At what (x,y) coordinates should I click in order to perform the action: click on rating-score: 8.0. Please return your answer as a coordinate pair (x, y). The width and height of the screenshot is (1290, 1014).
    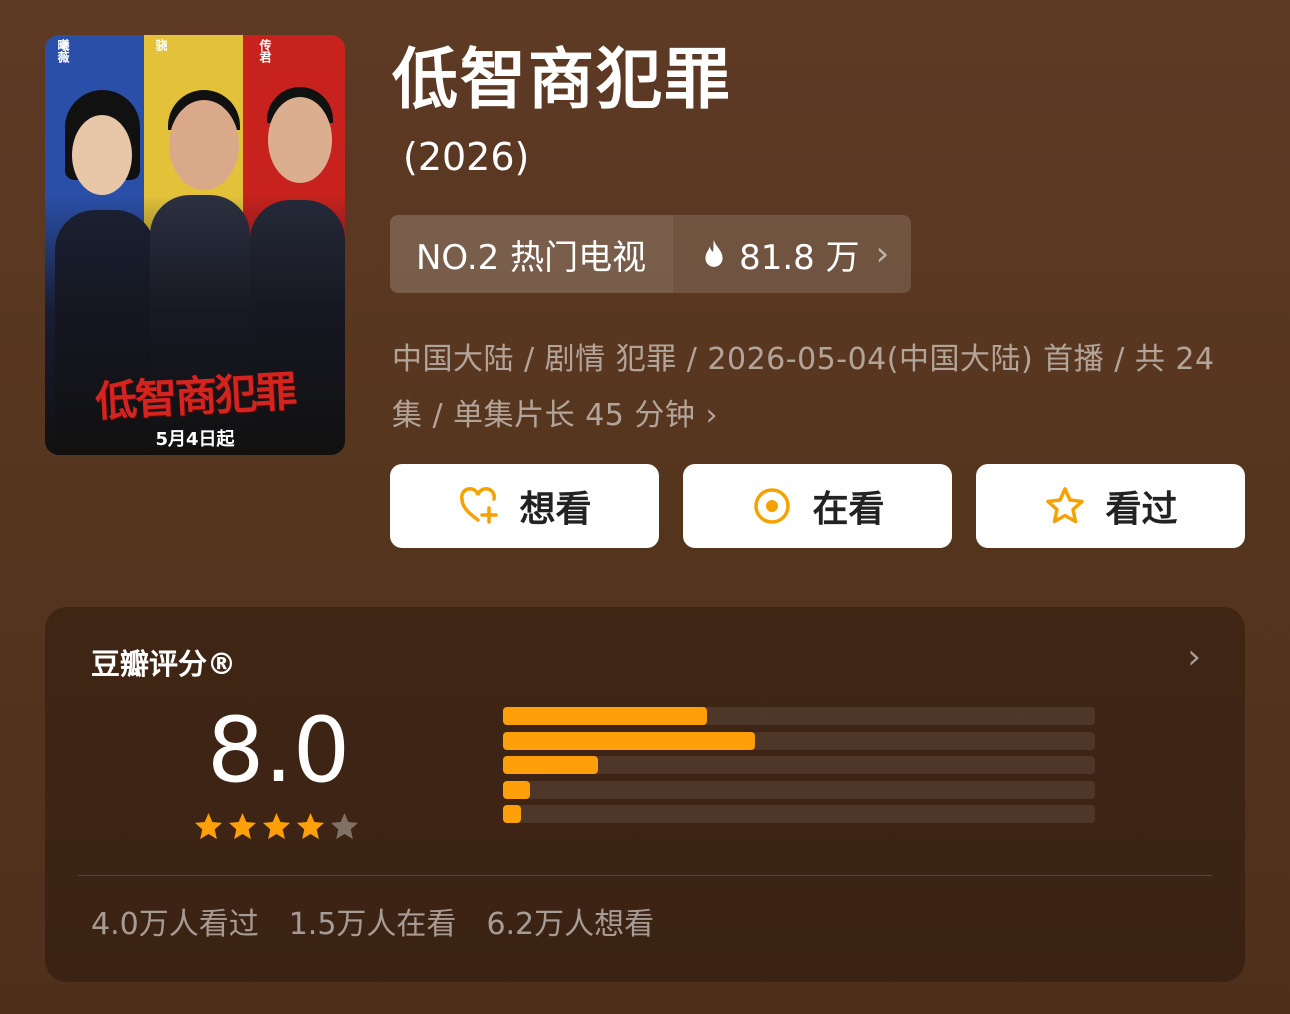
    Looking at the image, I should click on (279, 750).